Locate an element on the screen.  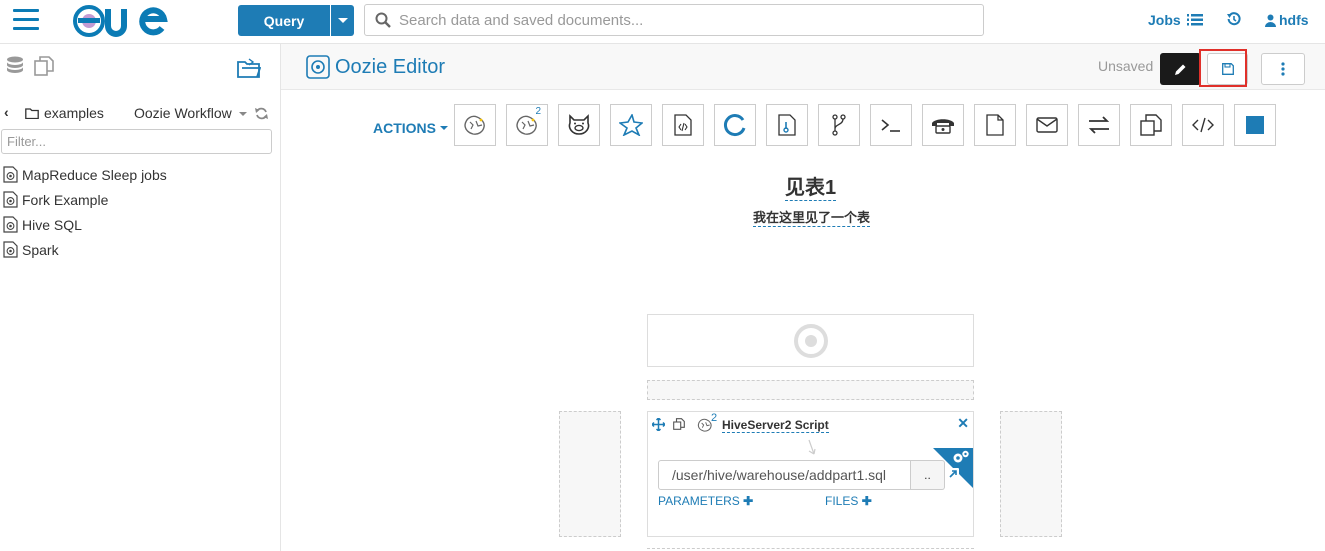
distcp-action-tile is located at coordinates (1099, 125).